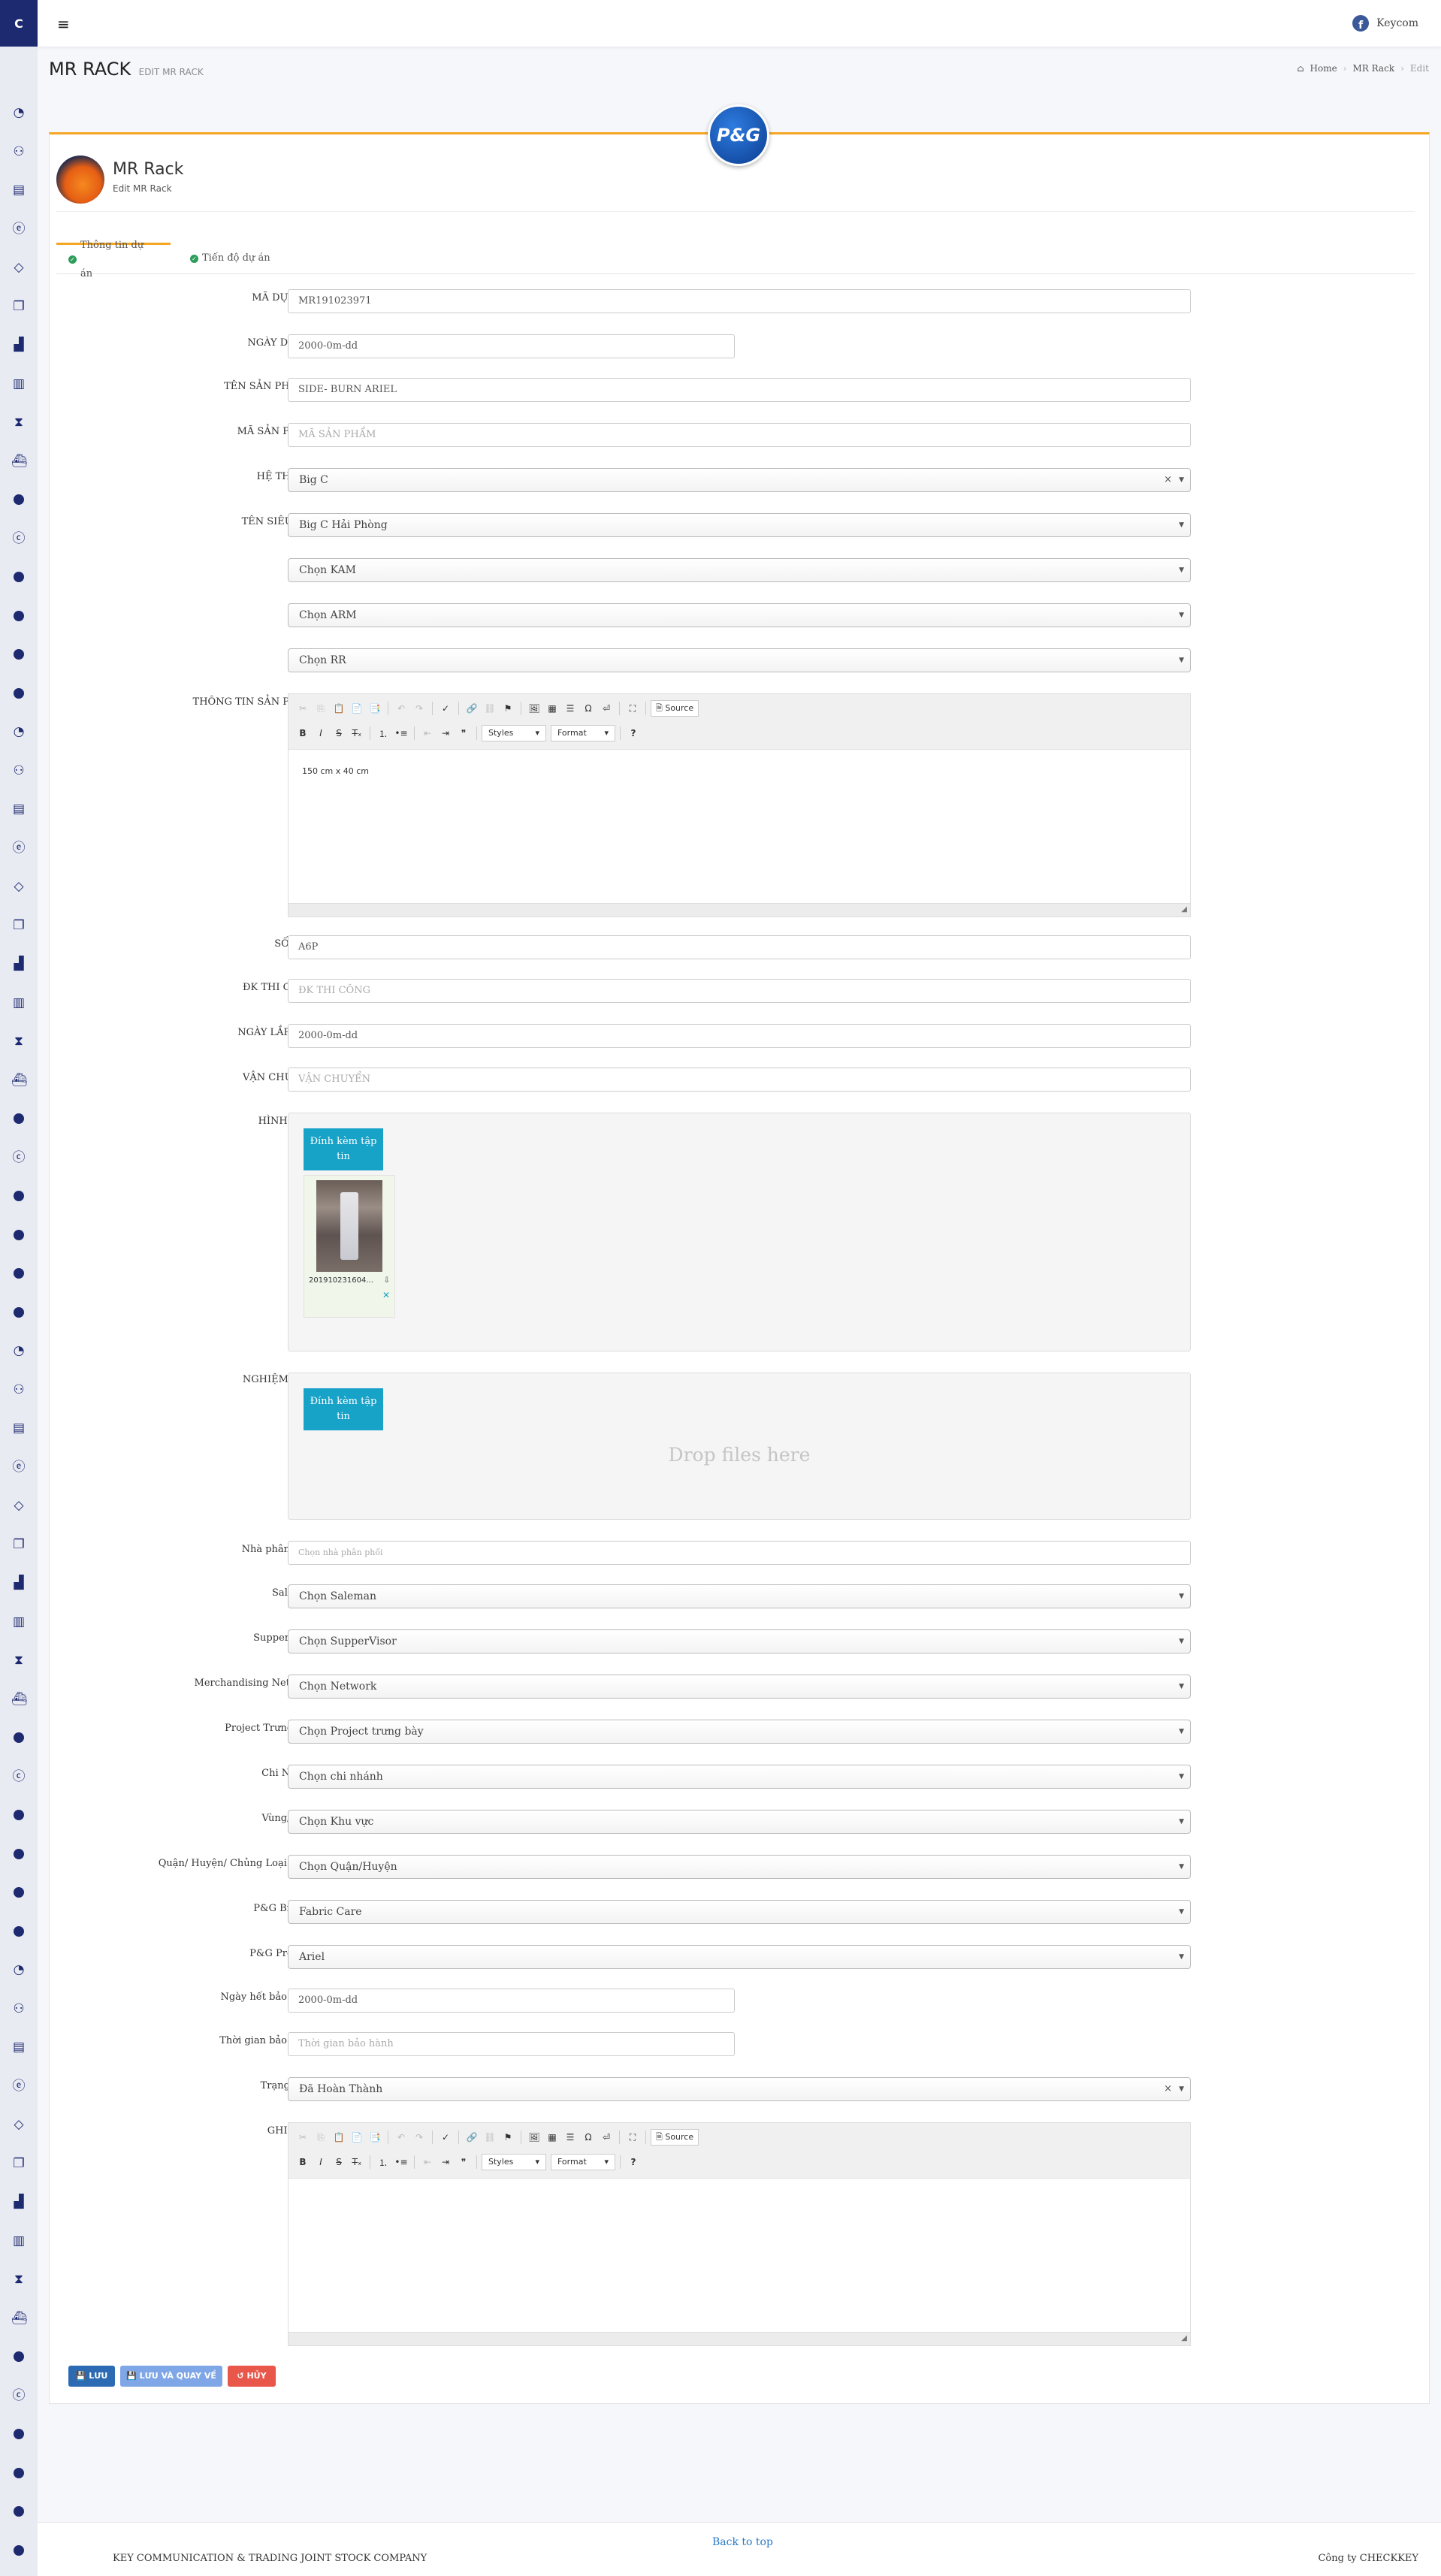  What do you see at coordinates (230, 258) in the screenshot?
I see `tab-project-progress: ✓ Tiến độ dự án` at bounding box center [230, 258].